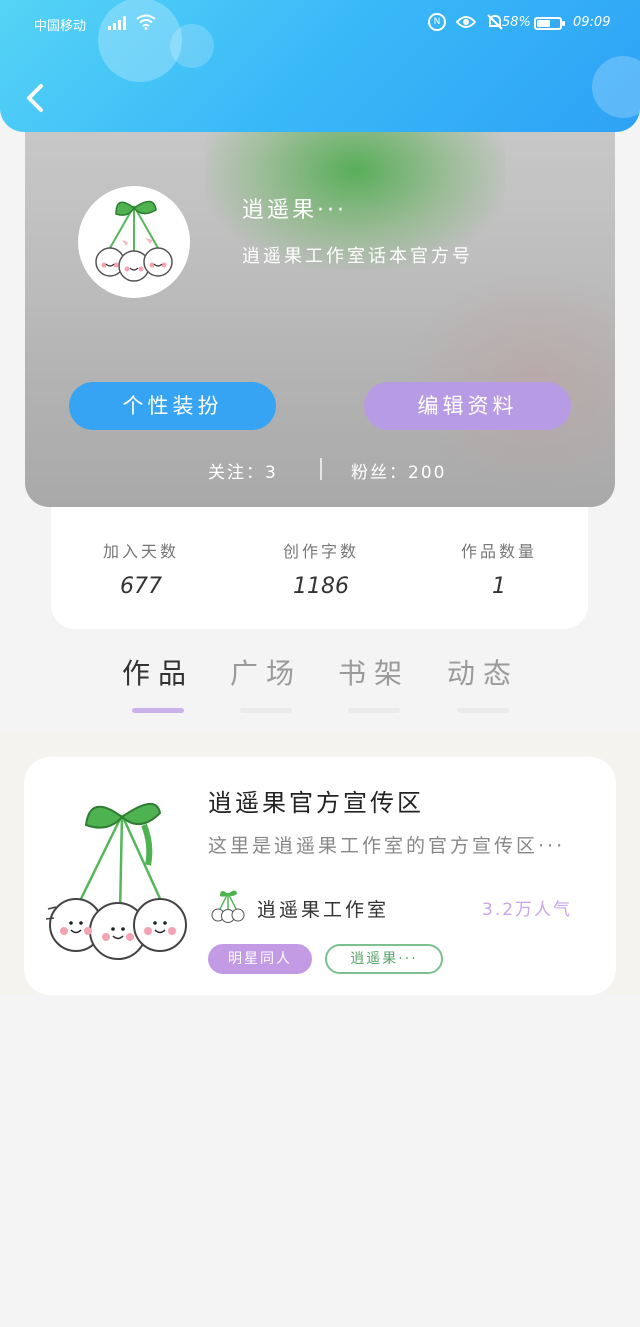 The image size is (640, 1327). Describe the element at coordinates (260, 959) in the screenshot. I see `tag-celebrity-fanfic: 明星同人` at that location.